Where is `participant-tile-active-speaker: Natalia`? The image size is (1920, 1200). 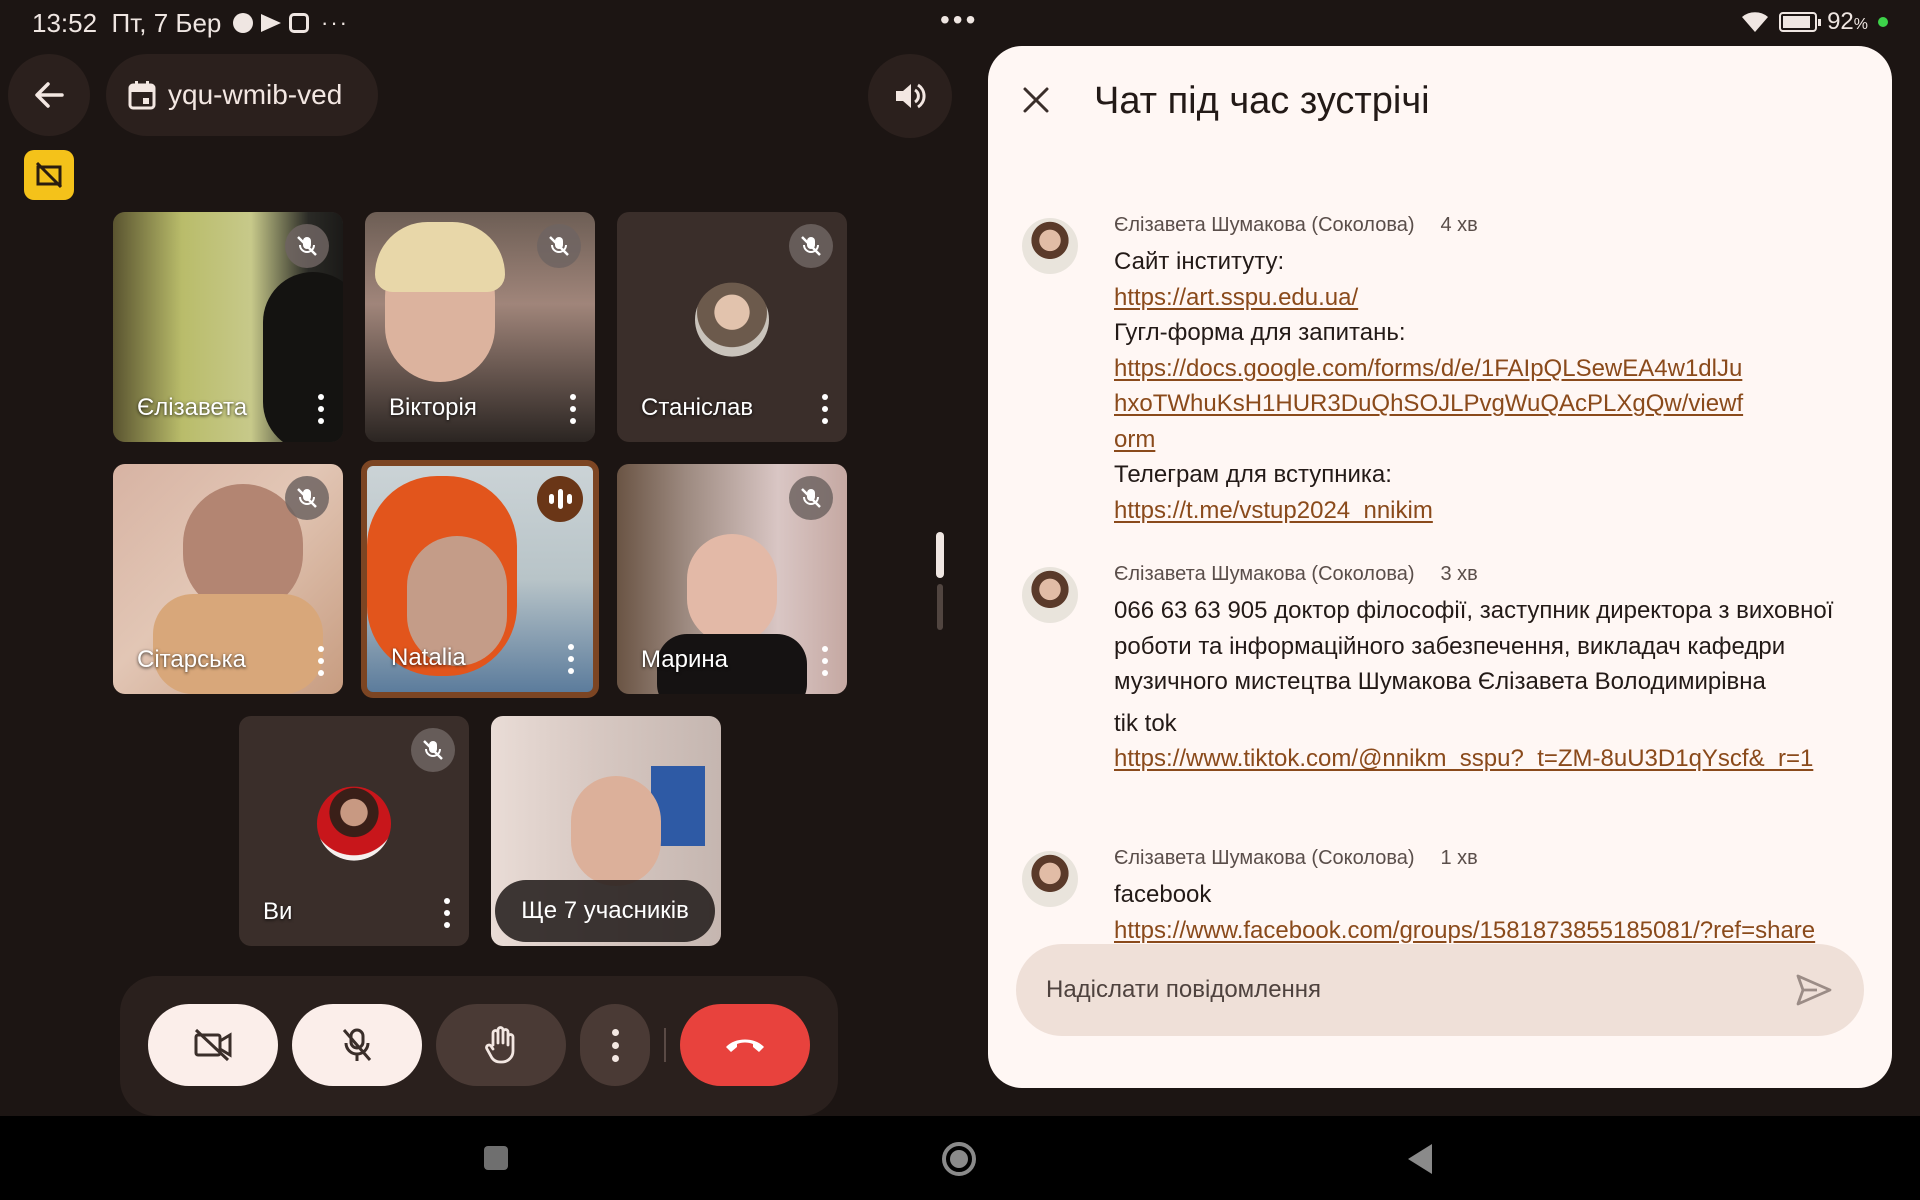
participant-tile-active-speaker: Natalia is located at coordinates (480, 579).